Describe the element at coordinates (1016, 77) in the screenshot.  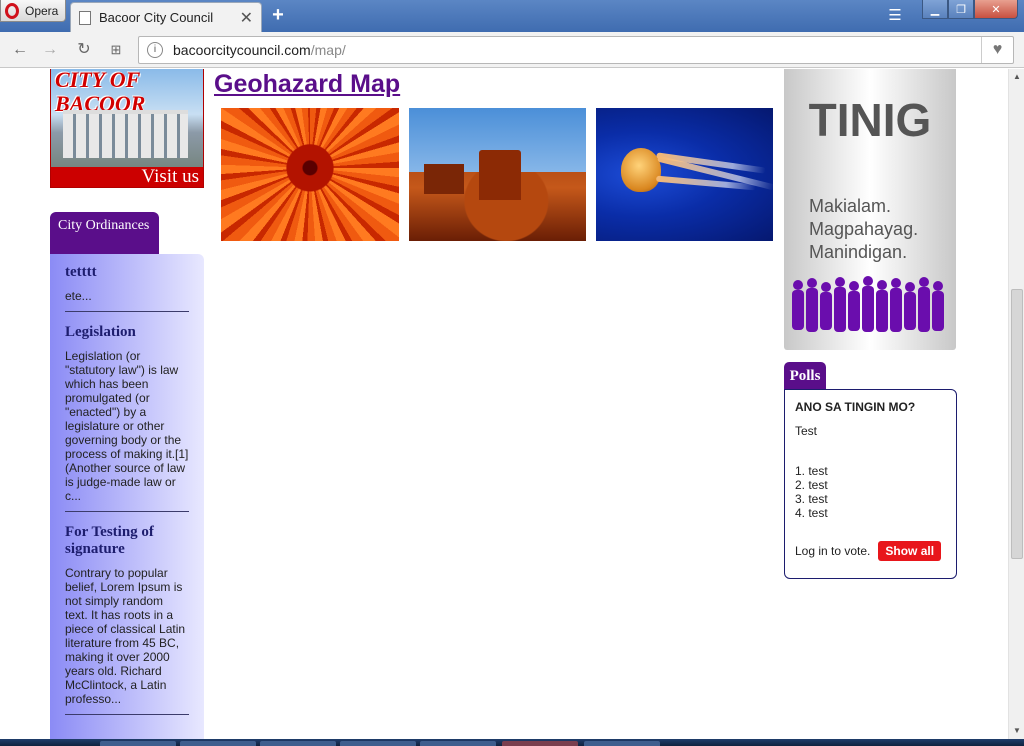
I see `scroll-up-icon: ▲` at that location.